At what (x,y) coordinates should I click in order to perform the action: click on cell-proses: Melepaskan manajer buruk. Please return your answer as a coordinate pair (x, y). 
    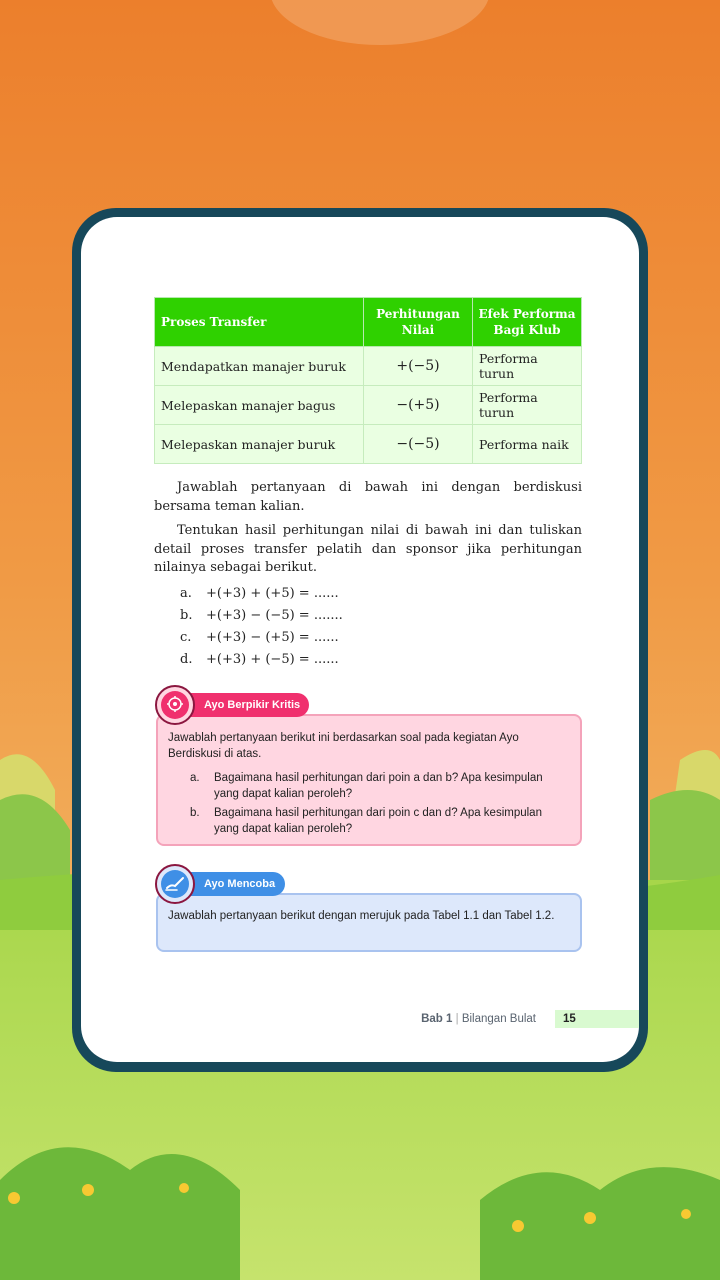
    Looking at the image, I should click on (259, 444).